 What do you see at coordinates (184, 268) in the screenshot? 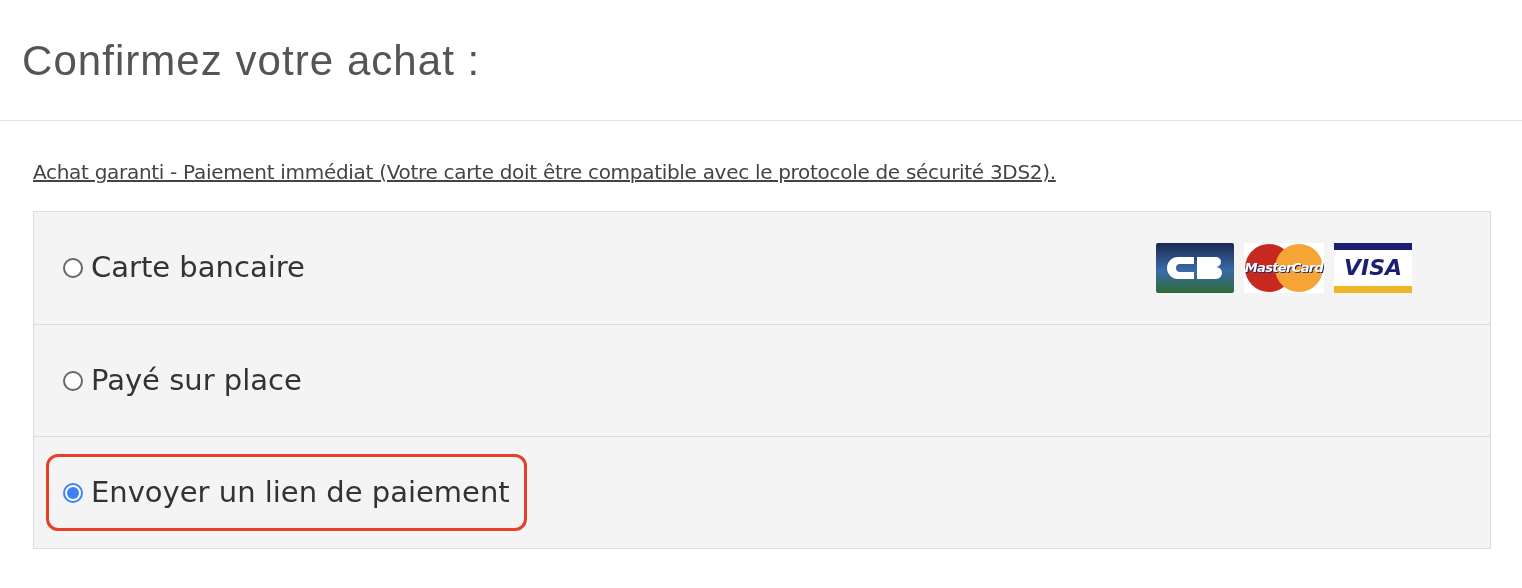
I see `payment-option: Carte bancaire` at bounding box center [184, 268].